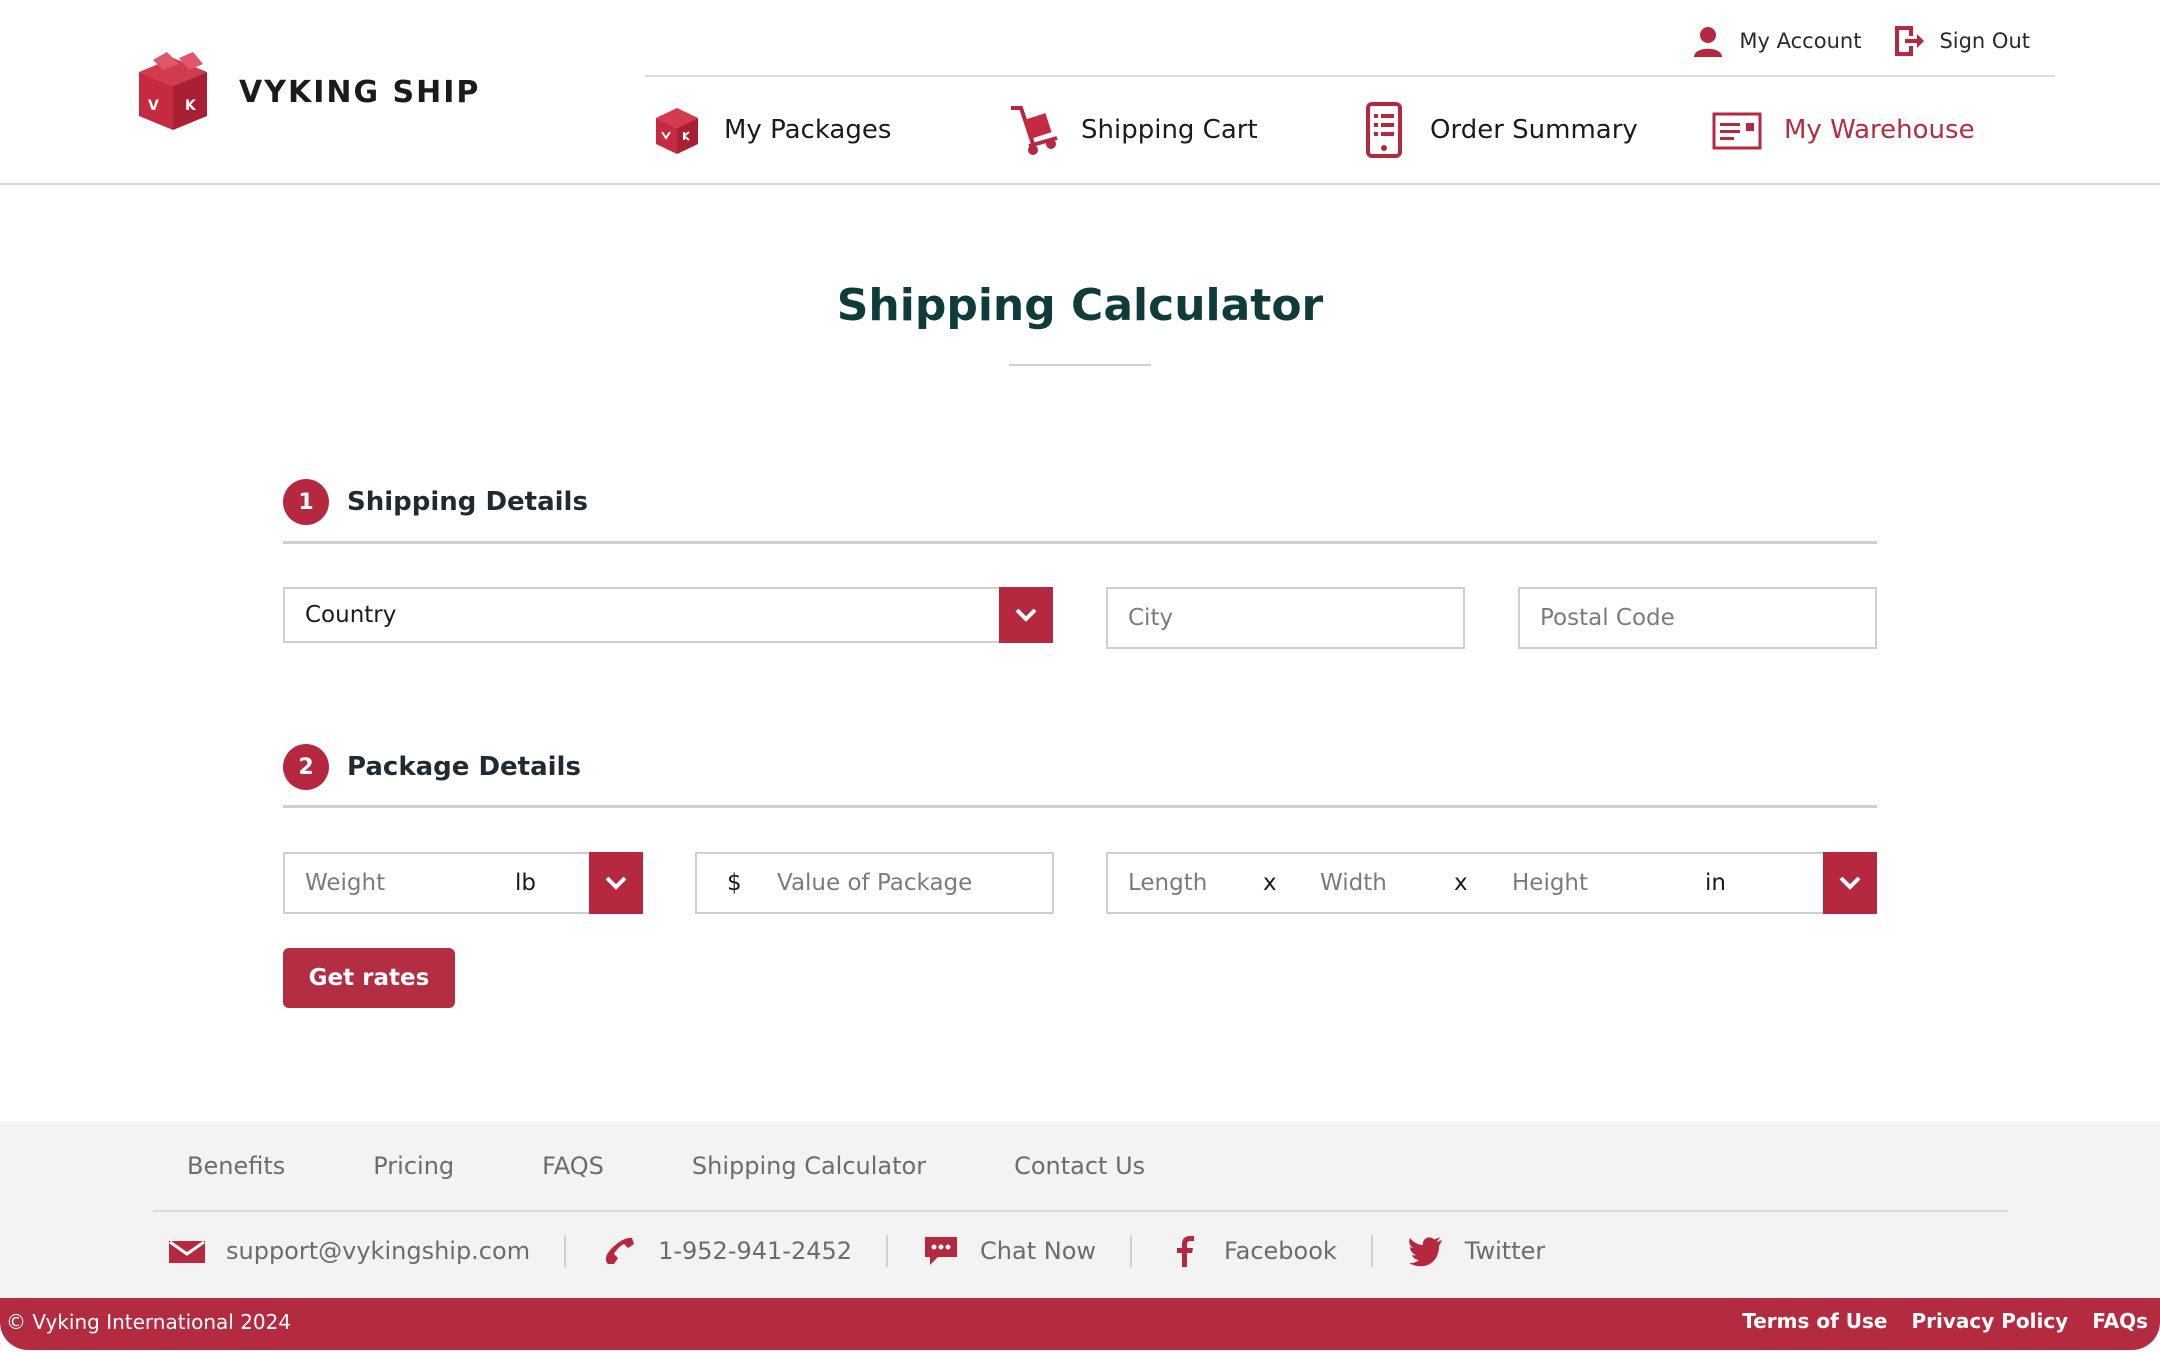 The image size is (2160, 1352). What do you see at coordinates (236, 1166) in the screenshot?
I see `footer-link-benefits: Benefits` at bounding box center [236, 1166].